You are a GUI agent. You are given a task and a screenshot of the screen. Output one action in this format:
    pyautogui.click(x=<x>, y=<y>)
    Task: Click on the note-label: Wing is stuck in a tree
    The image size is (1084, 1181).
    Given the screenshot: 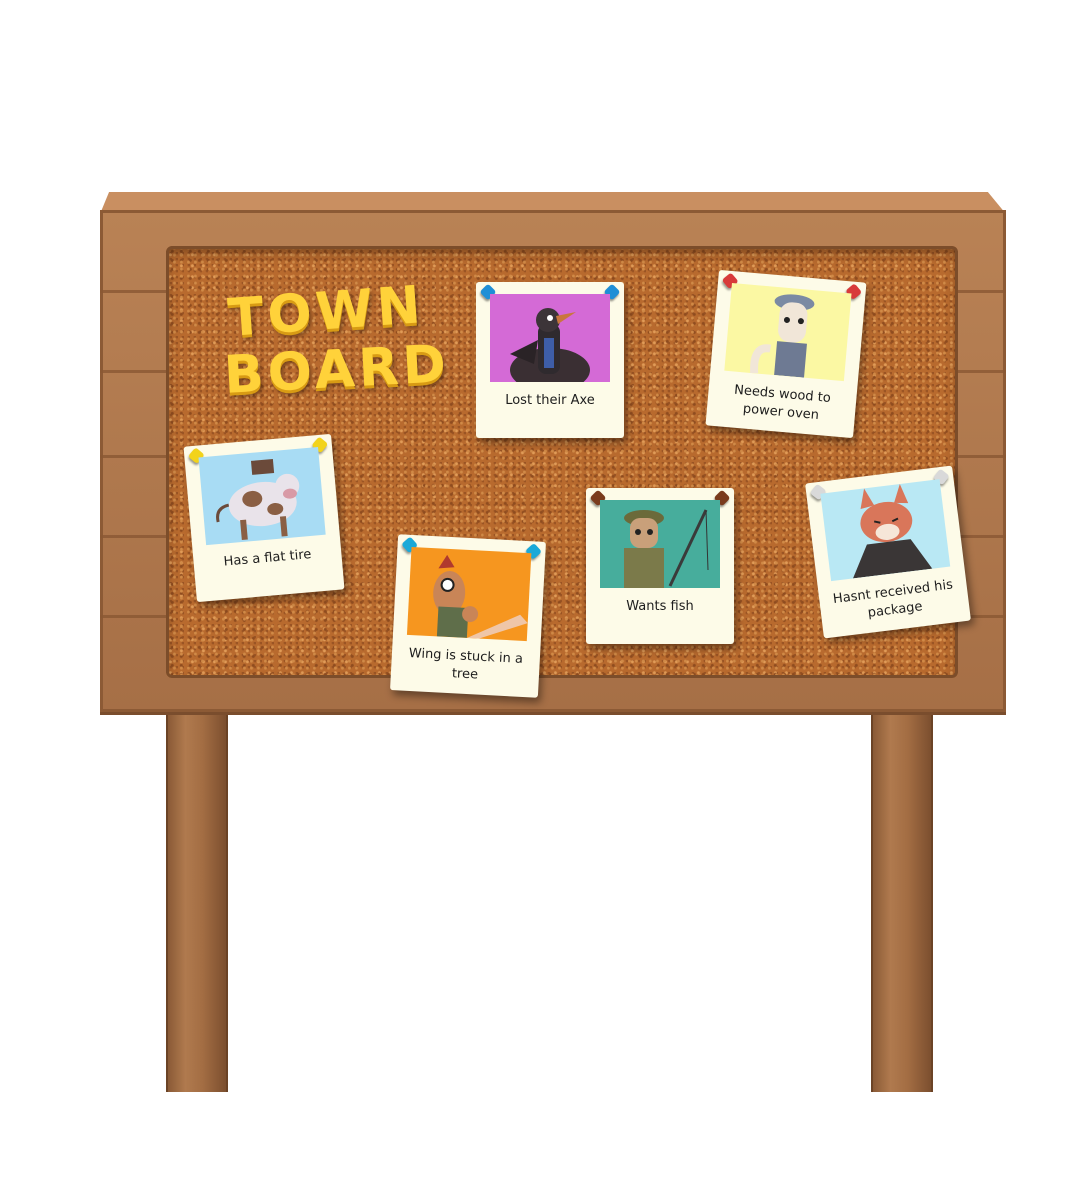 What is the action you would take?
    pyautogui.click(x=466, y=664)
    